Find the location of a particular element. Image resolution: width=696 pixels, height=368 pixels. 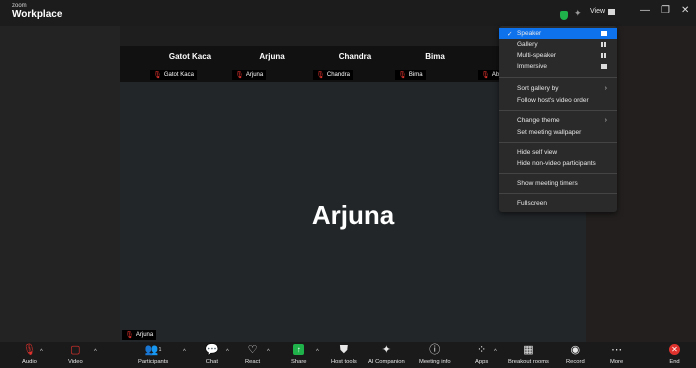

audio-options-caret: ^ is located at coordinates (41, 352).